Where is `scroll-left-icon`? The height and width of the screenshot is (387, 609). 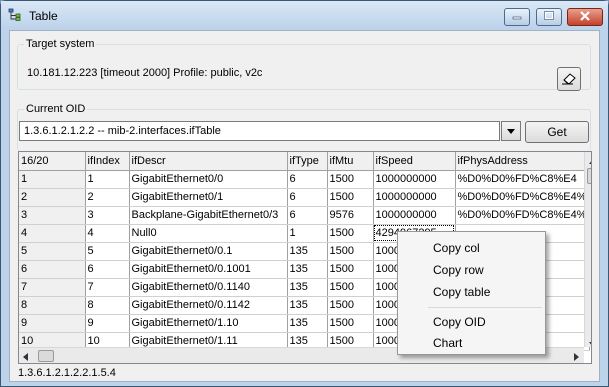
scroll-left-icon is located at coordinates (25, 357).